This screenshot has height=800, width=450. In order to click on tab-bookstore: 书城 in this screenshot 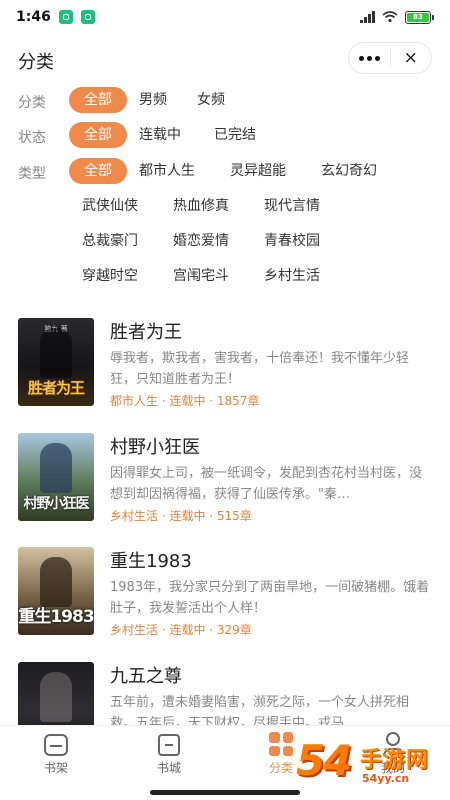, I will do `click(169, 757)`.